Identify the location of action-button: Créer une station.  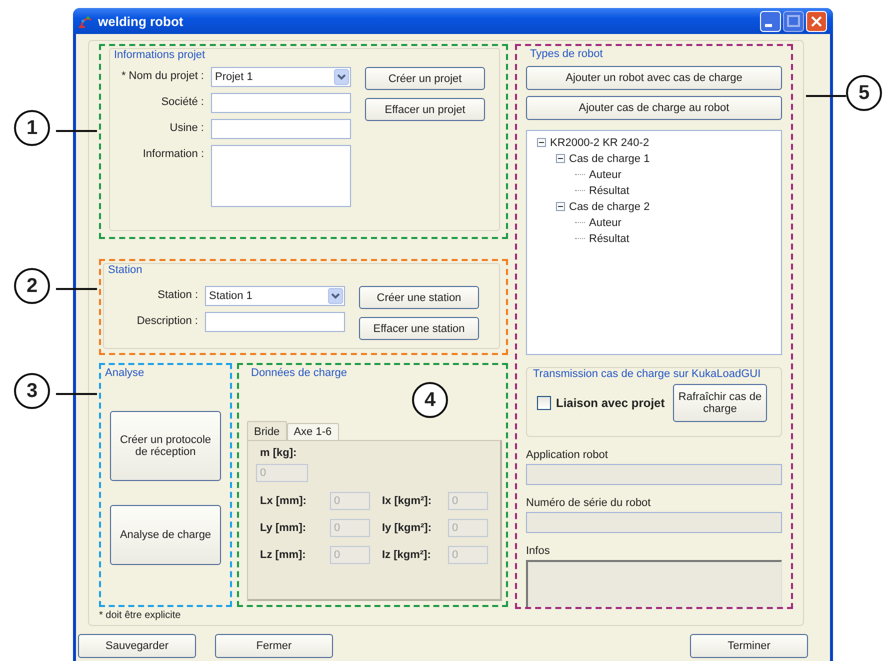
(419, 297).